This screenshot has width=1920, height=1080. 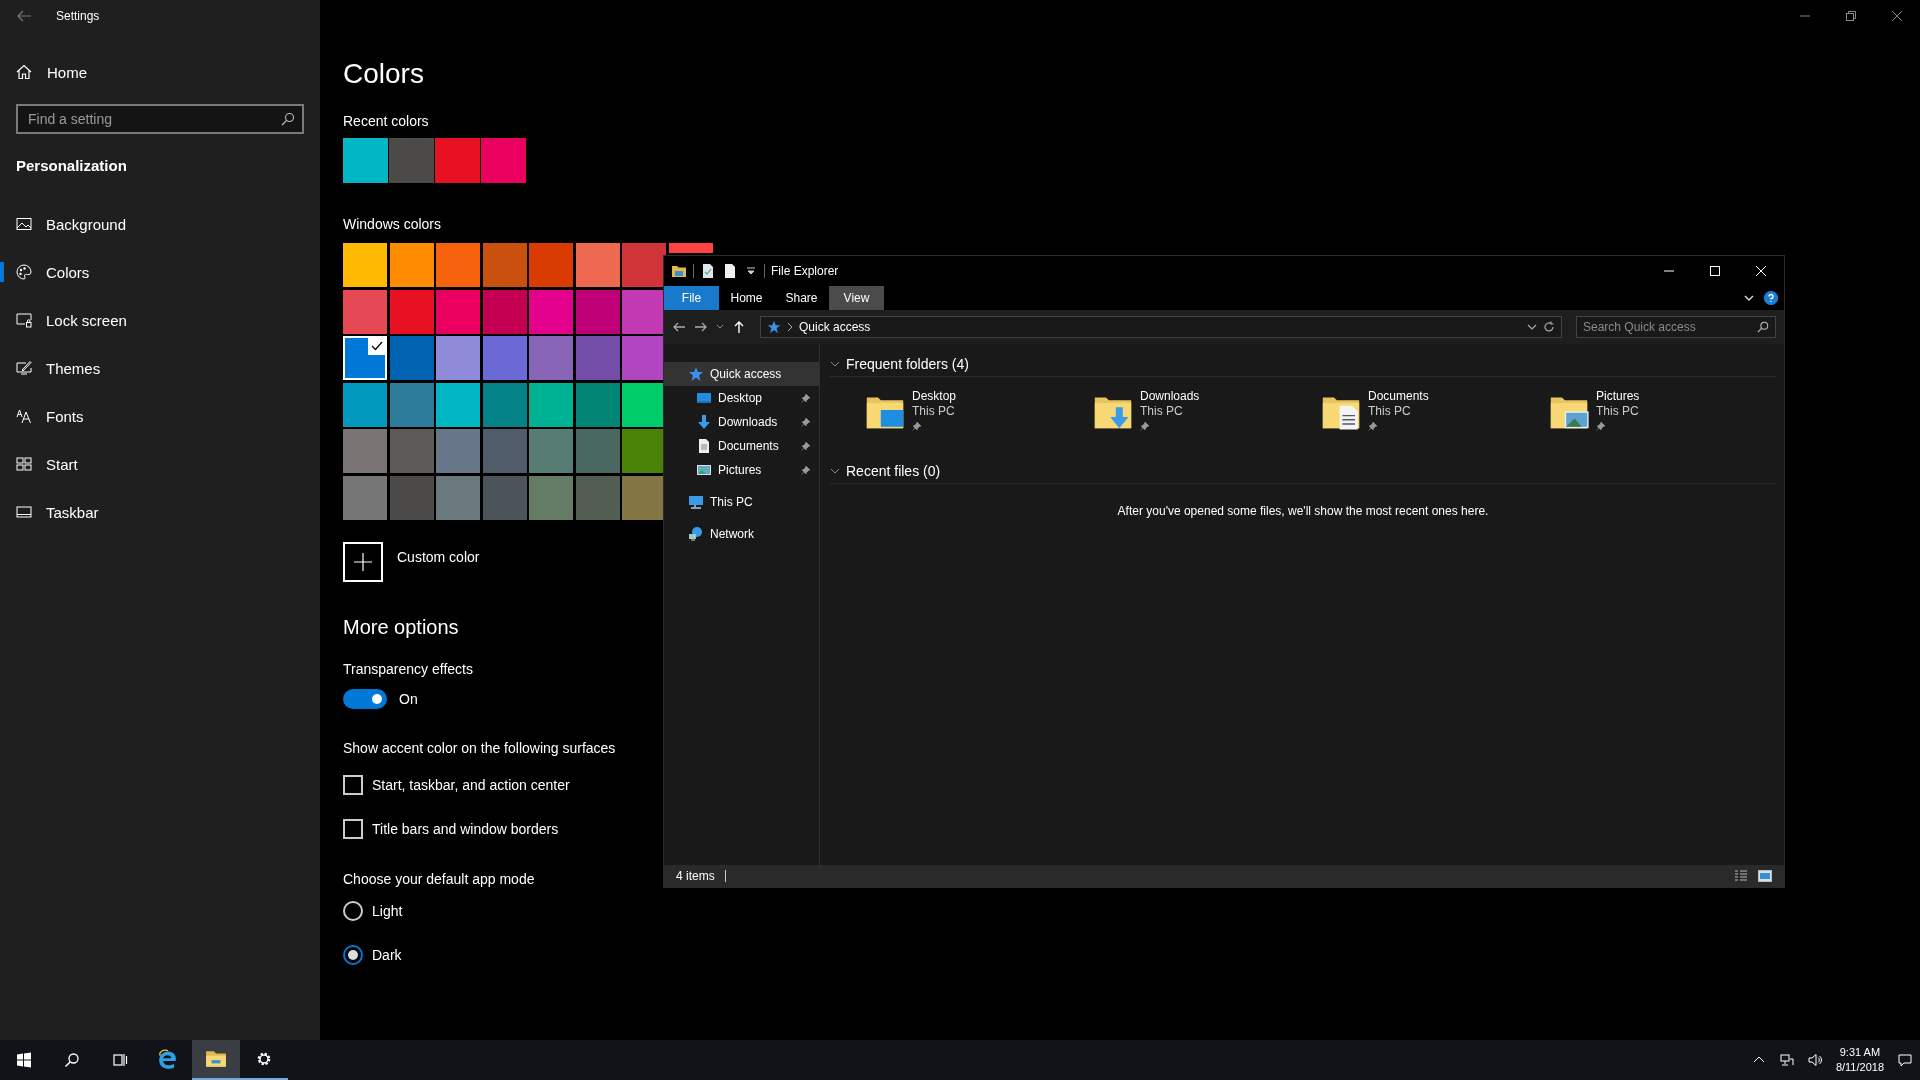 What do you see at coordinates (741, 398) in the screenshot?
I see `tree-item: Desktop` at bounding box center [741, 398].